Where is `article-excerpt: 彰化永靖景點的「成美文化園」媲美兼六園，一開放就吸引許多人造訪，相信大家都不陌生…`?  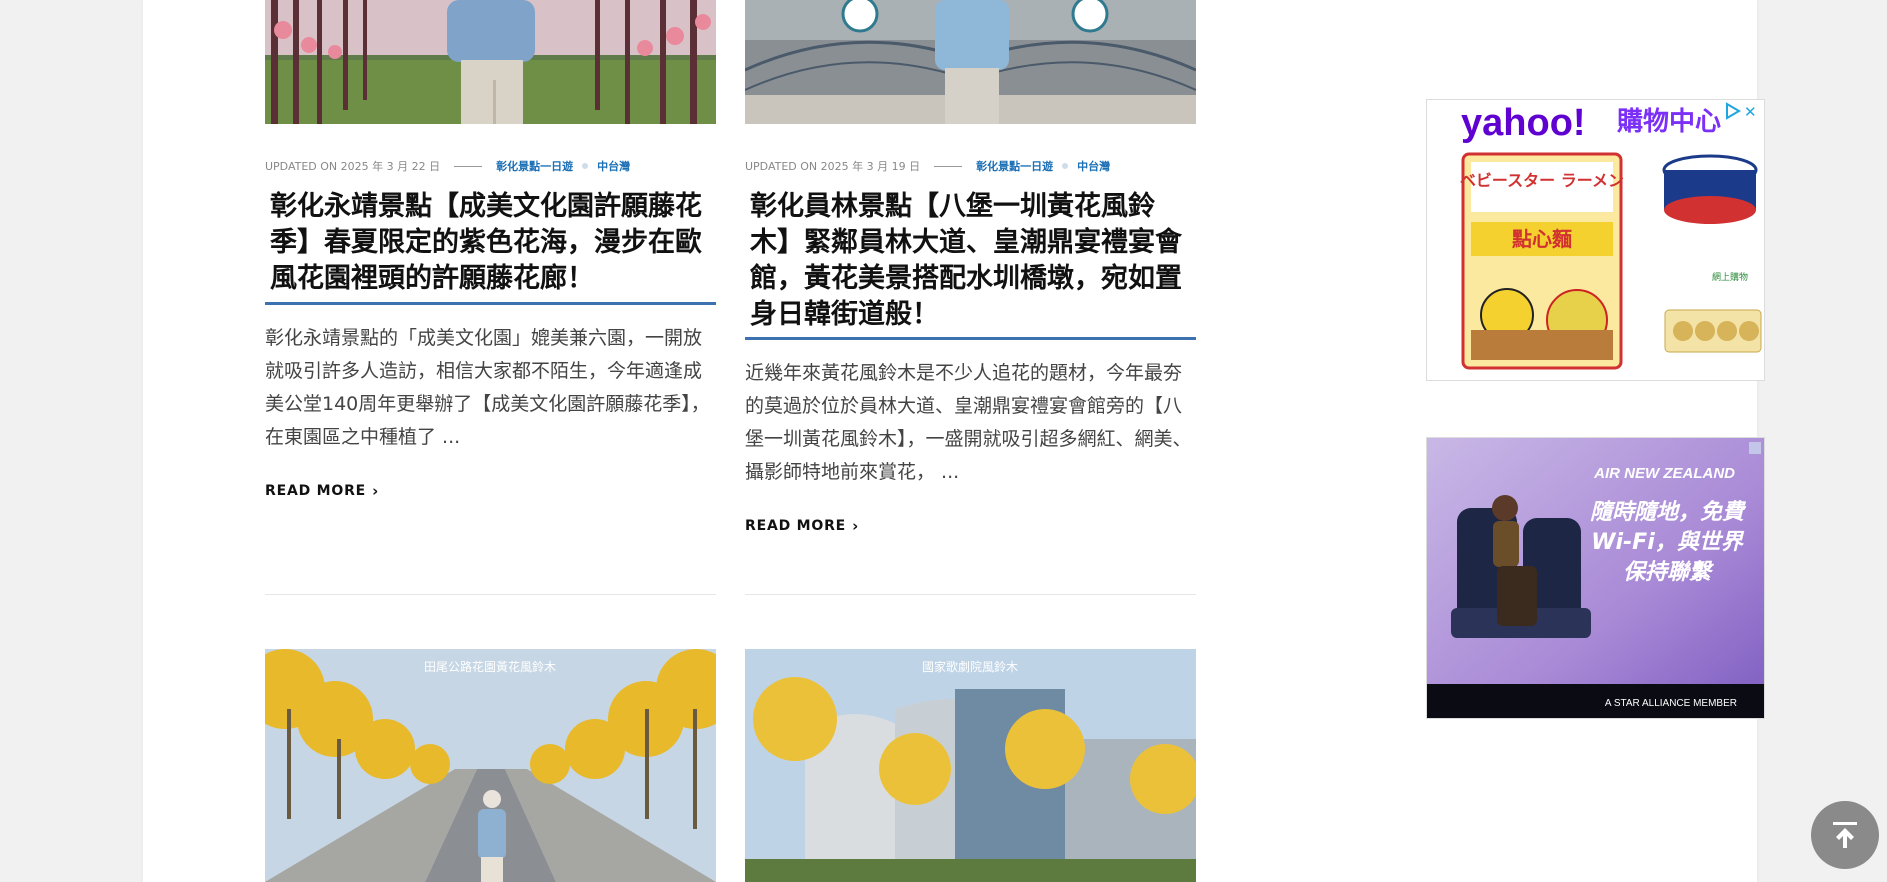
article-excerpt: 彰化永靖景點的「成美文化園」媲美兼六園，一開放就吸引許多人造訪，相信大家都不陌生… is located at coordinates (487, 387).